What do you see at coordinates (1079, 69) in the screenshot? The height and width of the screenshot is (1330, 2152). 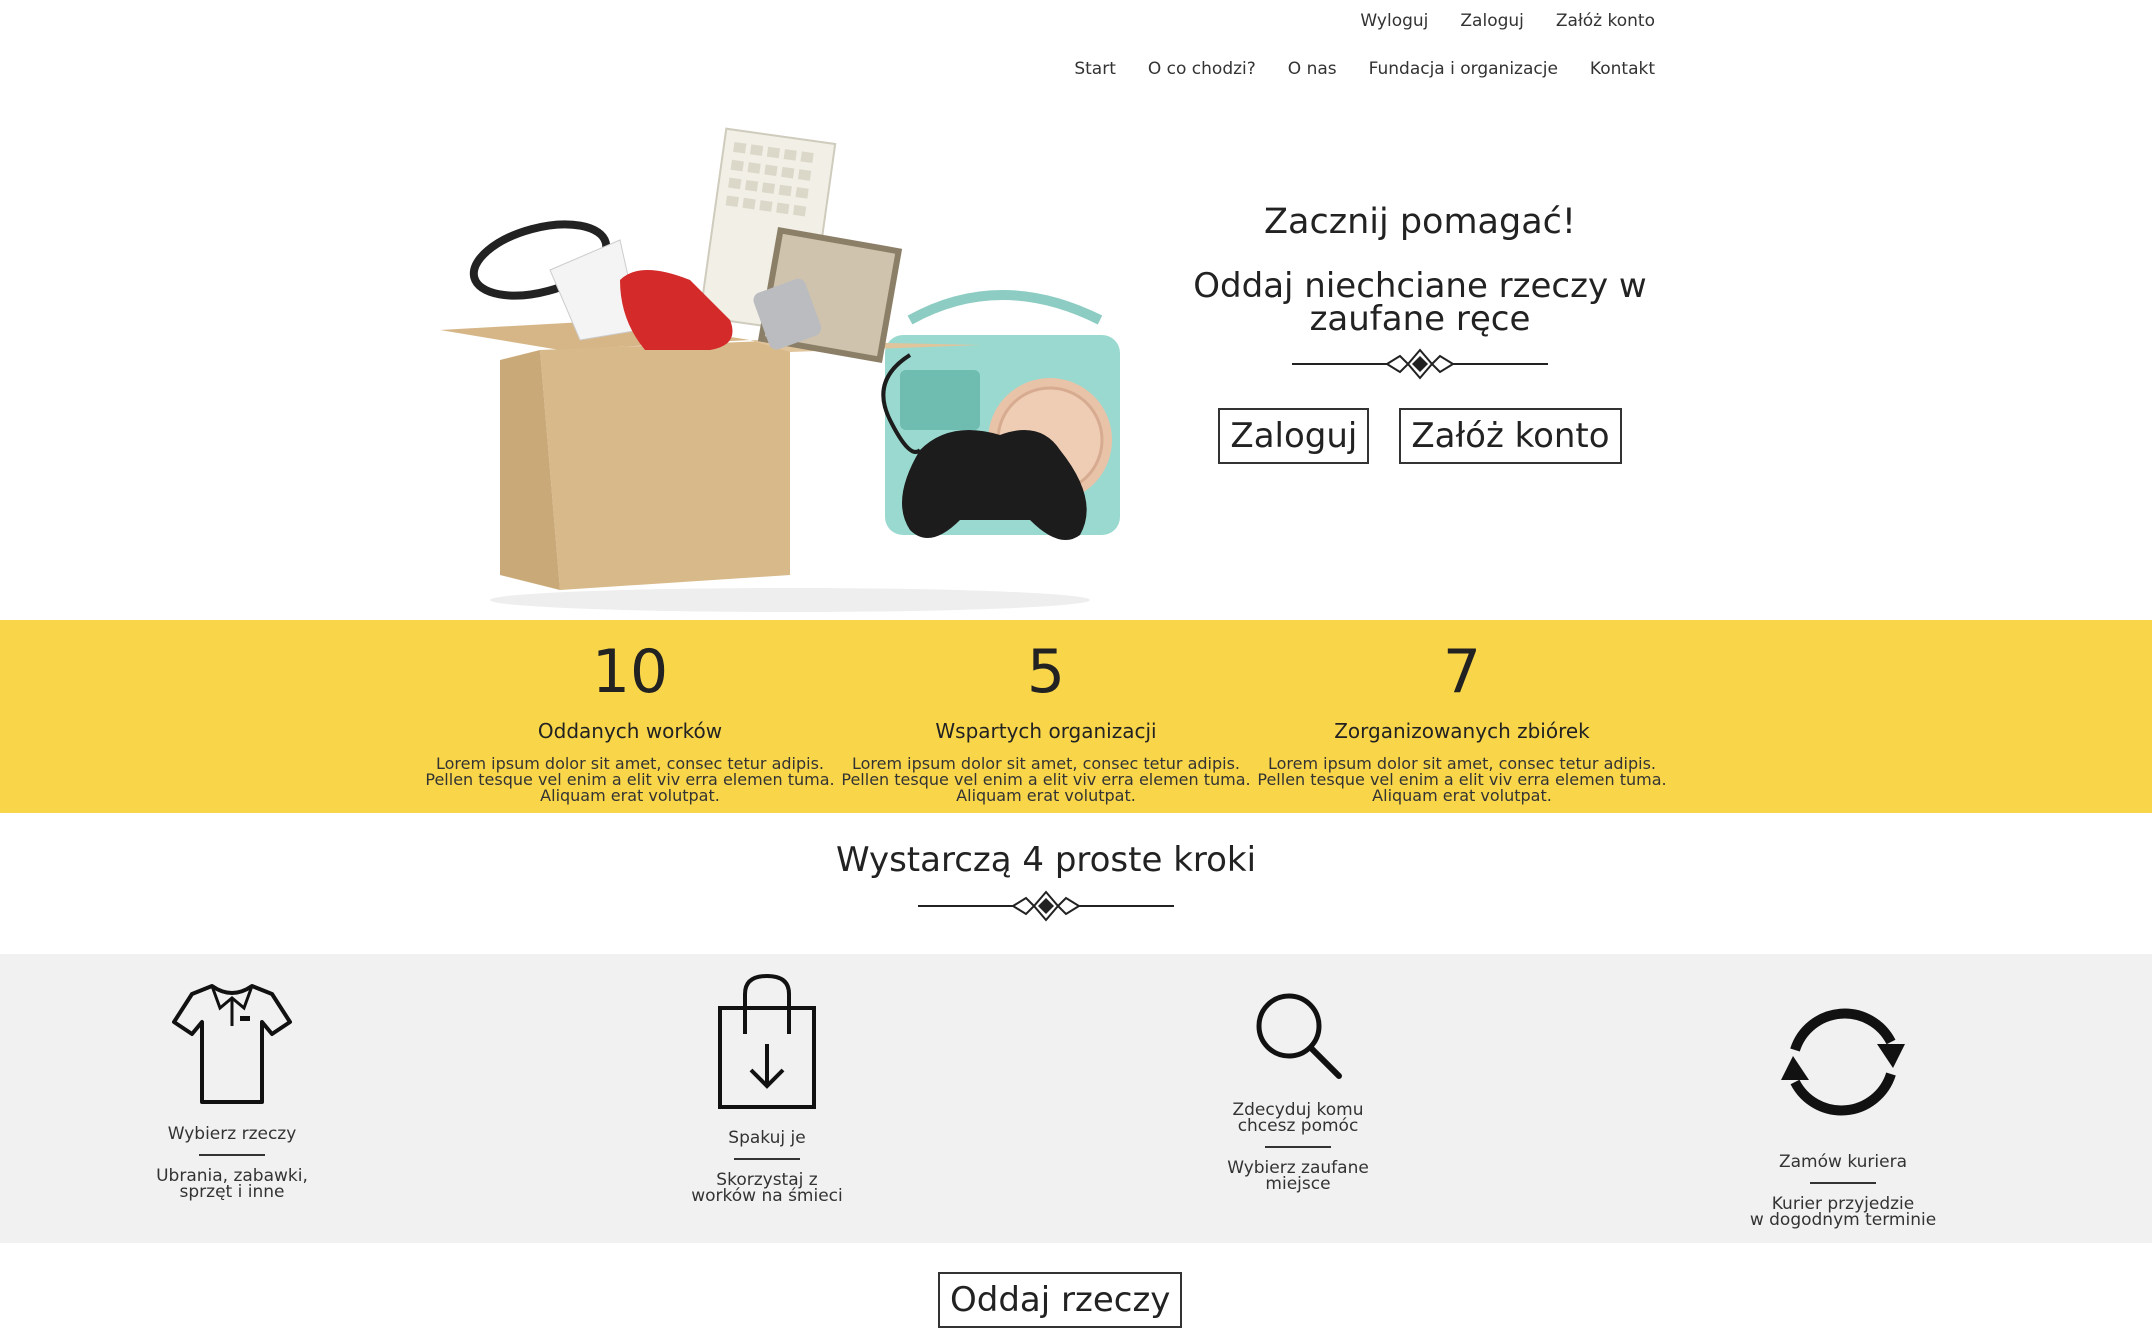 I see `nav-item-start: Start` at bounding box center [1079, 69].